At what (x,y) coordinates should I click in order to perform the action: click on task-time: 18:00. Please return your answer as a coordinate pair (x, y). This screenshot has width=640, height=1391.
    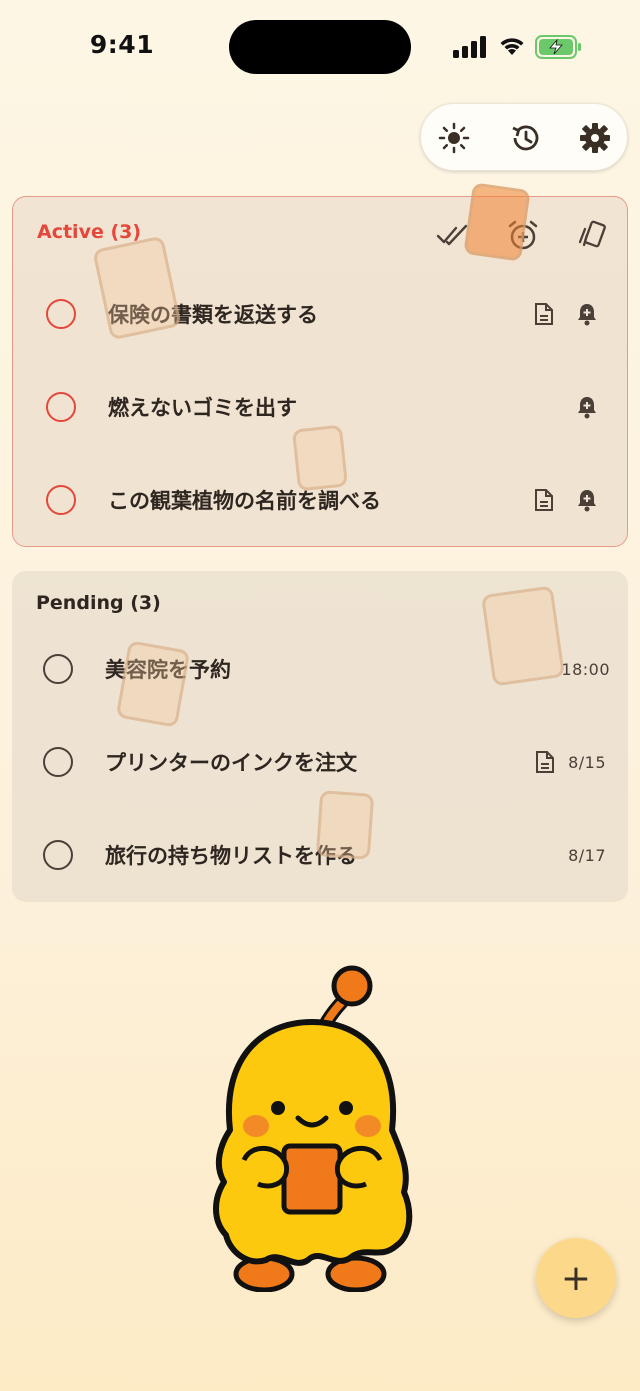
    Looking at the image, I should click on (585, 669).